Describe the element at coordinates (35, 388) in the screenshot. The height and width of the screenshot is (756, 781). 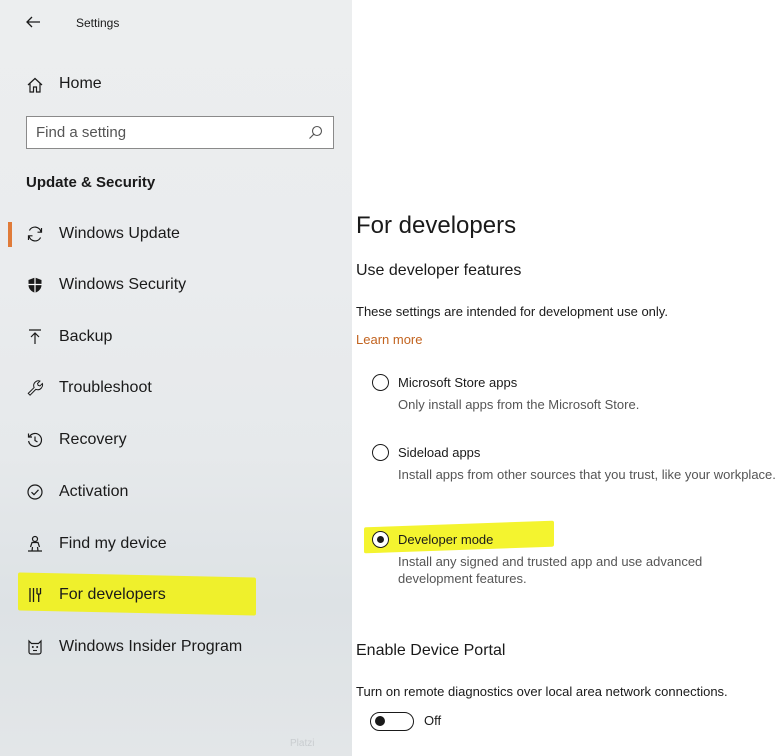
I see `wrench-icon` at that location.